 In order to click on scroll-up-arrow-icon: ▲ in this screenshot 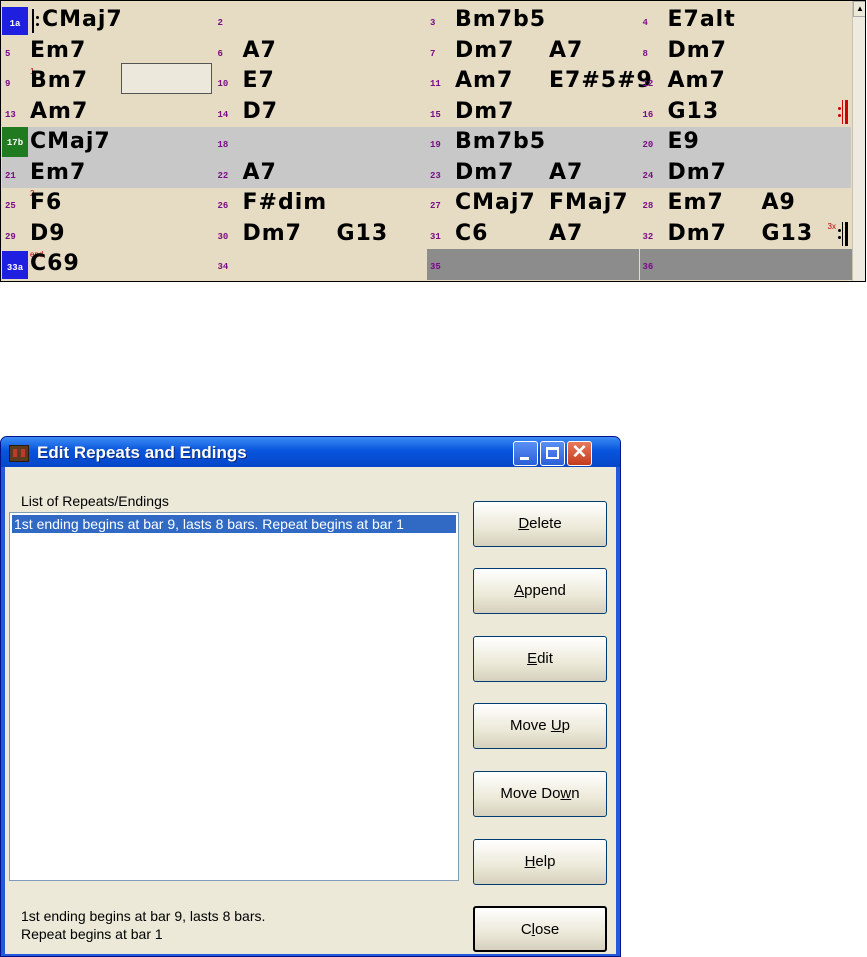, I will do `click(859, 9)`.